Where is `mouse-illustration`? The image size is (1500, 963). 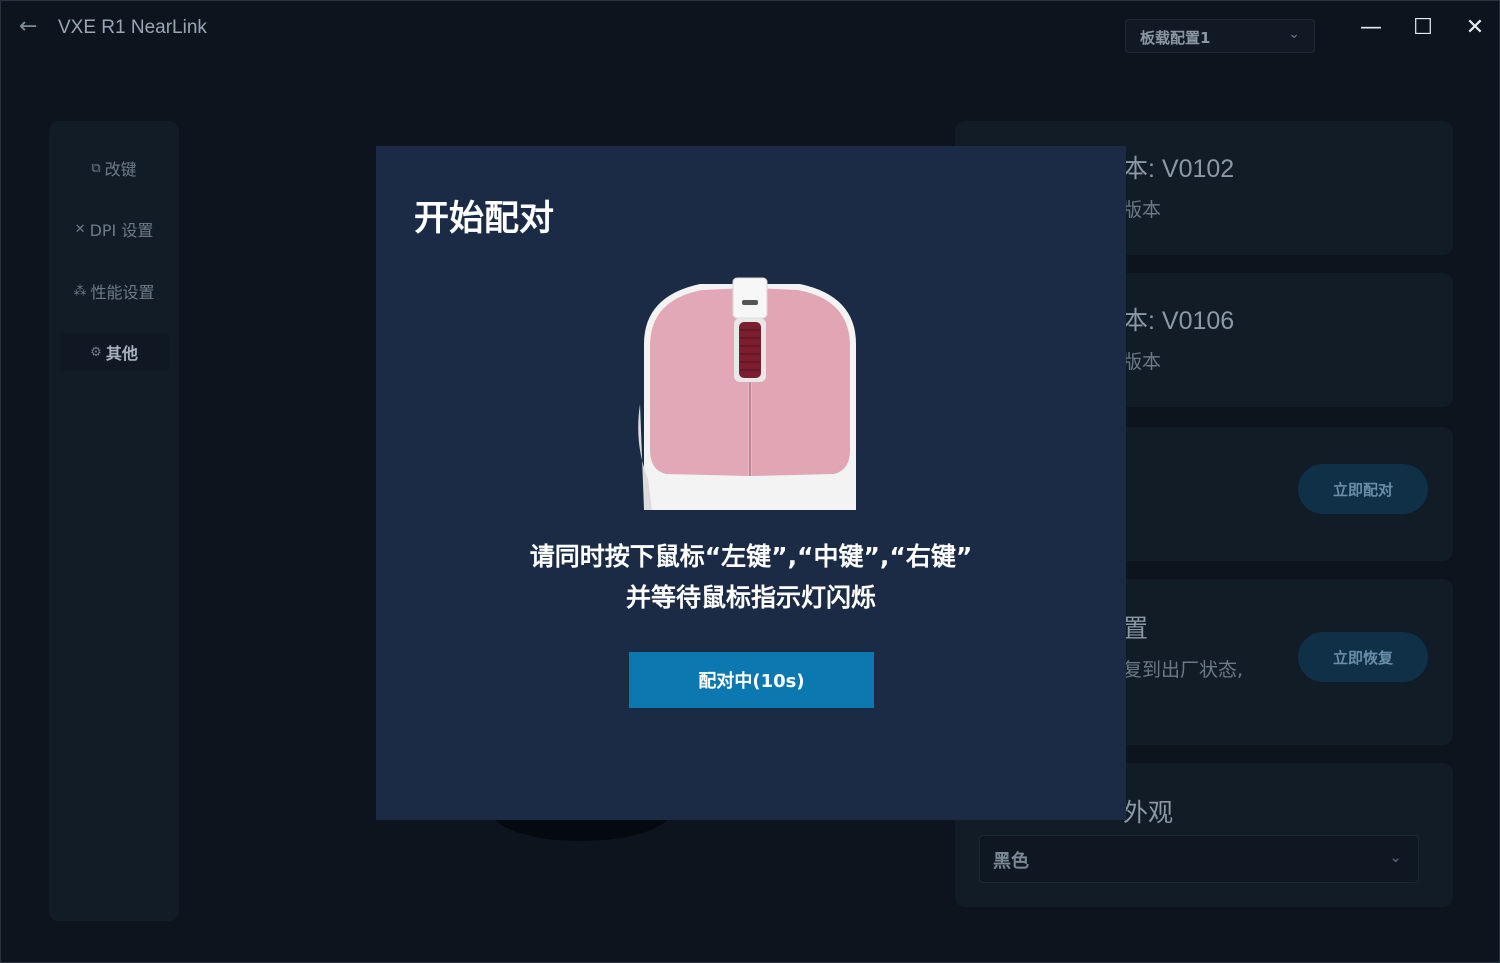
mouse-illustration is located at coordinates (750, 392).